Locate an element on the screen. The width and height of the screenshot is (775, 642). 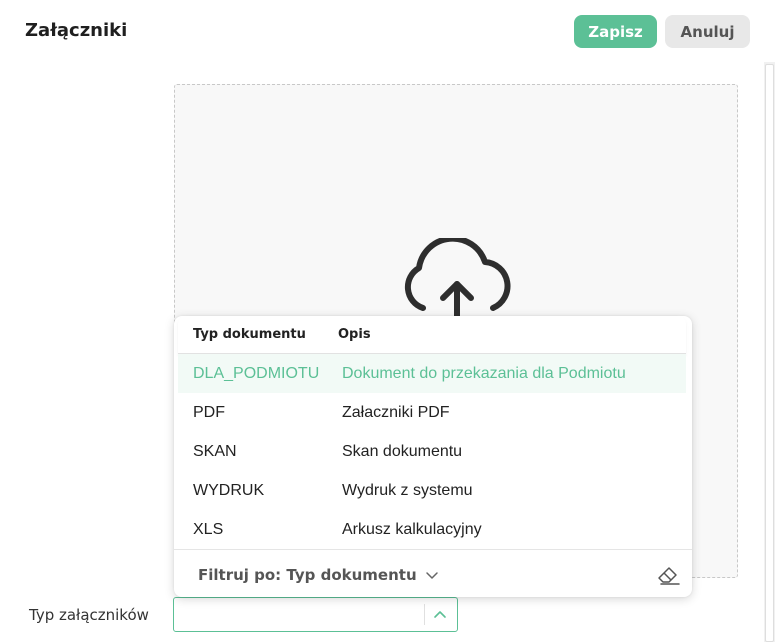
save-button: Zapisz is located at coordinates (615, 31).